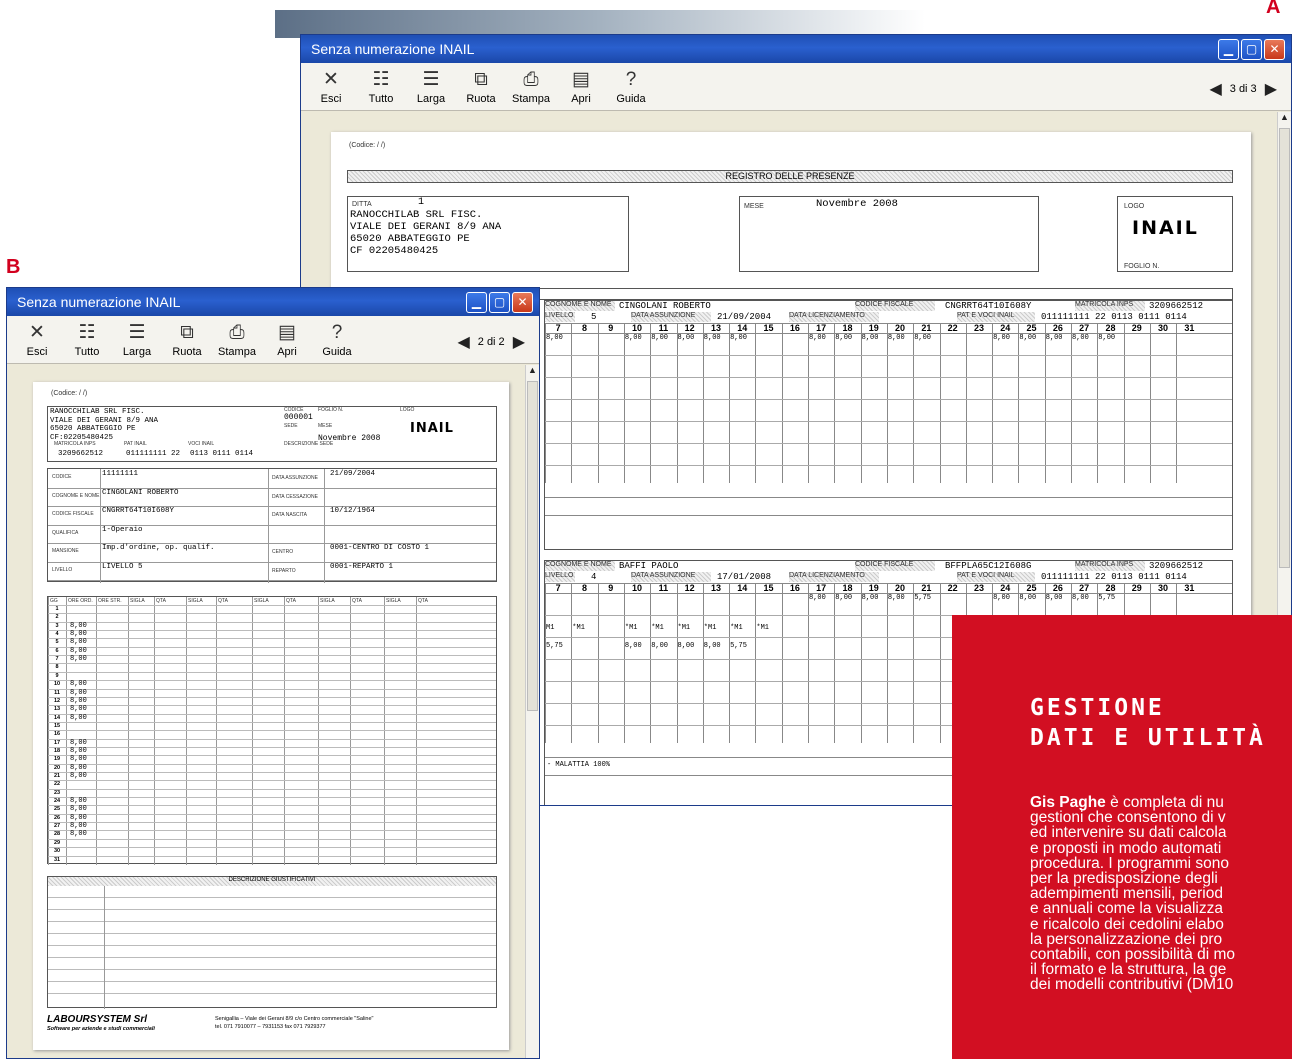 The height and width of the screenshot is (1059, 1292). Describe the element at coordinates (57, 792) in the screenshot. I see `grid-day: 23` at that location.